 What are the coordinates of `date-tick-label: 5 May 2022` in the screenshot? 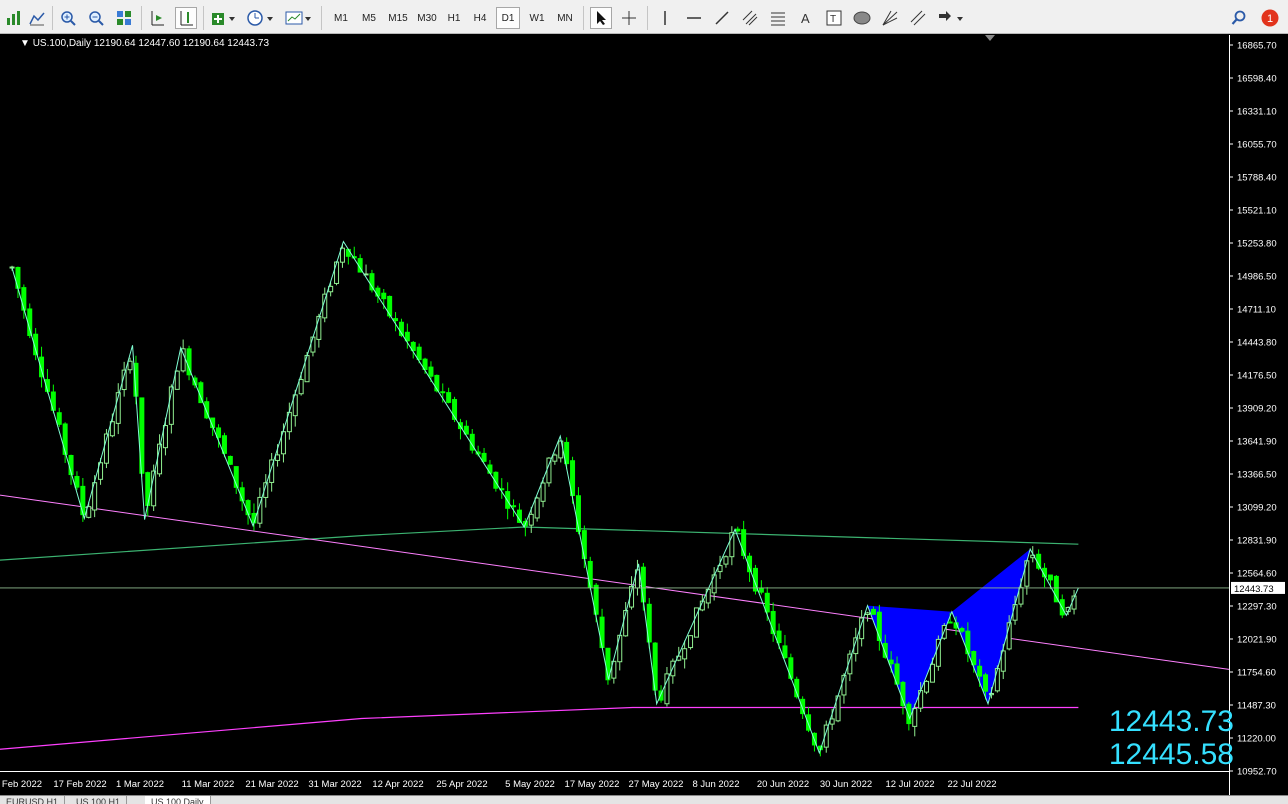 It's located at (530, 784).